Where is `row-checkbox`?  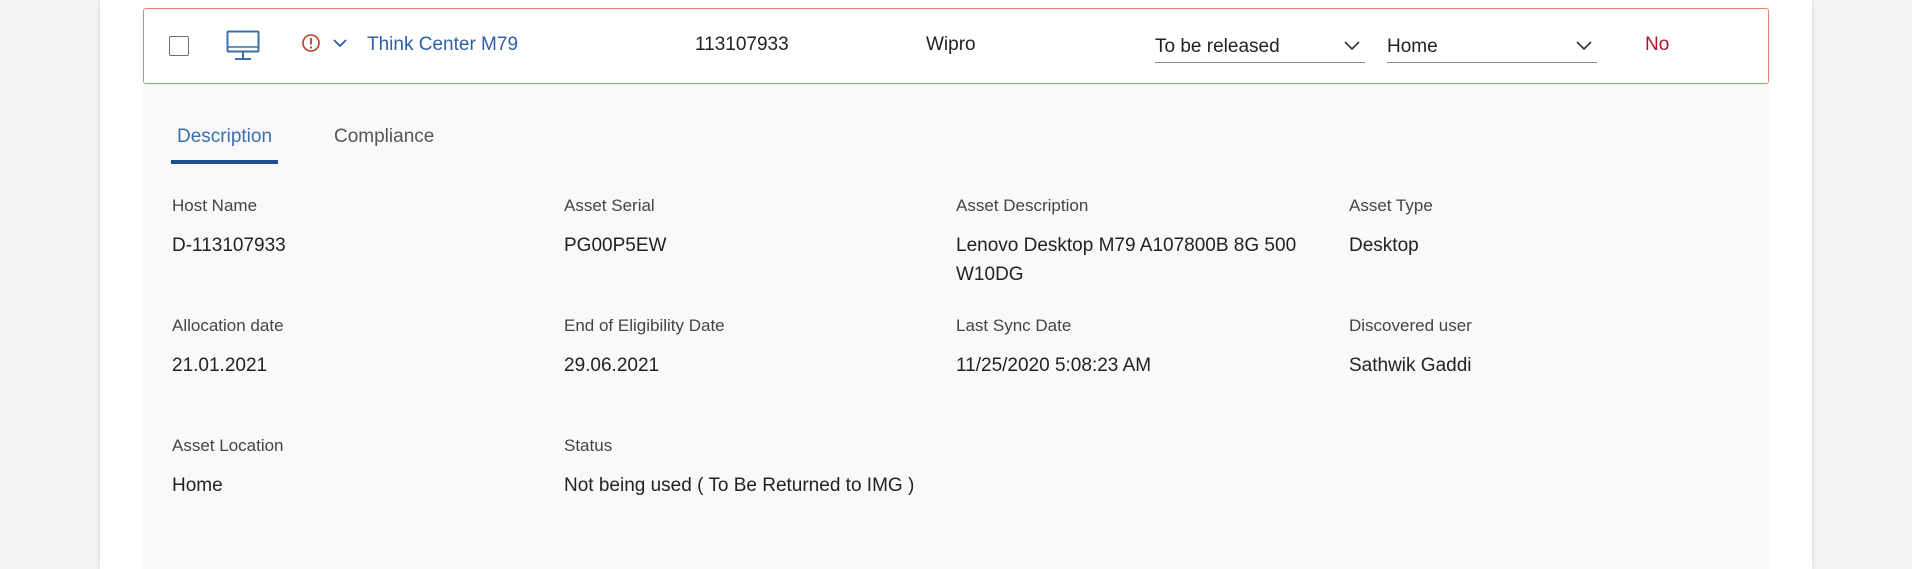
row-checkbox is located at coordinates (179, 46).